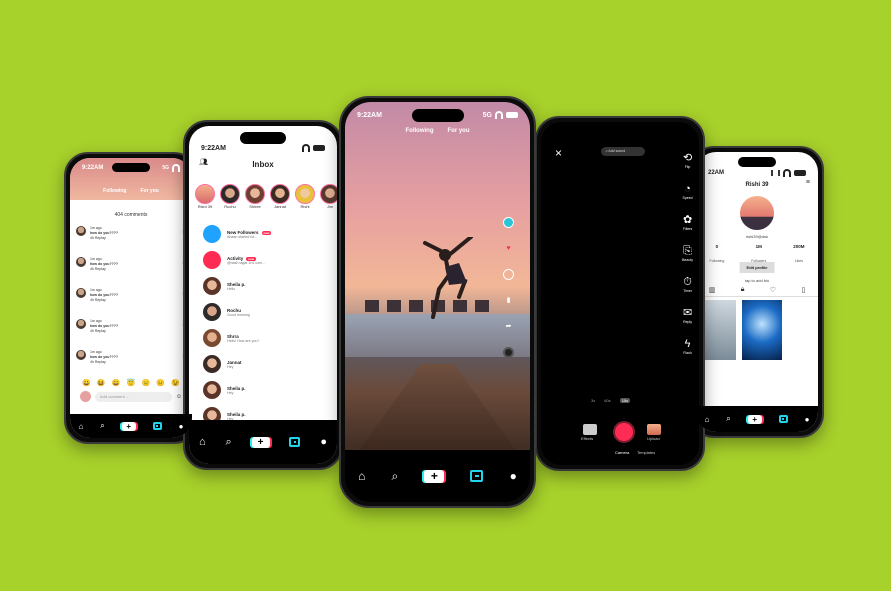  What do you see at coordinates (716, 255) in the screenshot?
I see `stat-following: 0 Following` at bounding box center [716, 255].